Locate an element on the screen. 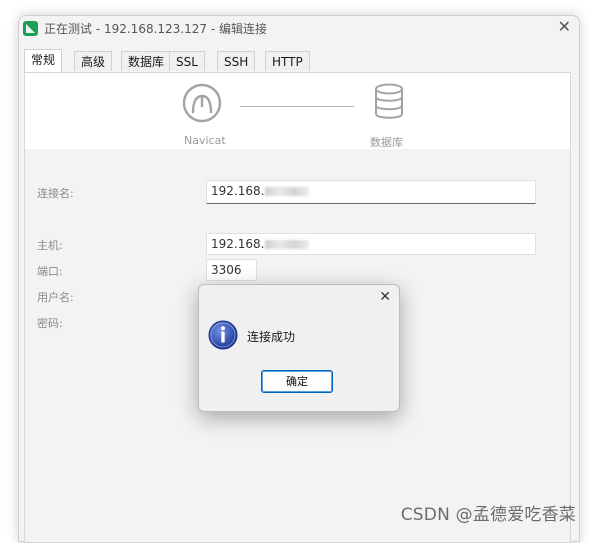  navicat-label: Navicat is located at coordinates (205, 140).